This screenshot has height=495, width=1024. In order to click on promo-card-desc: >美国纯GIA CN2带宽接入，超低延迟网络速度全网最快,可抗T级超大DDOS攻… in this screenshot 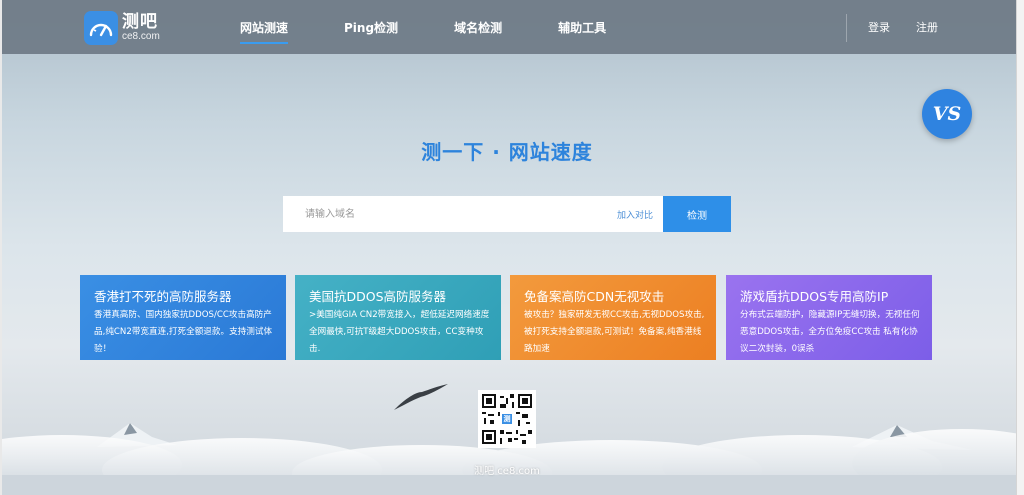, I will do `click(399, 332)`.